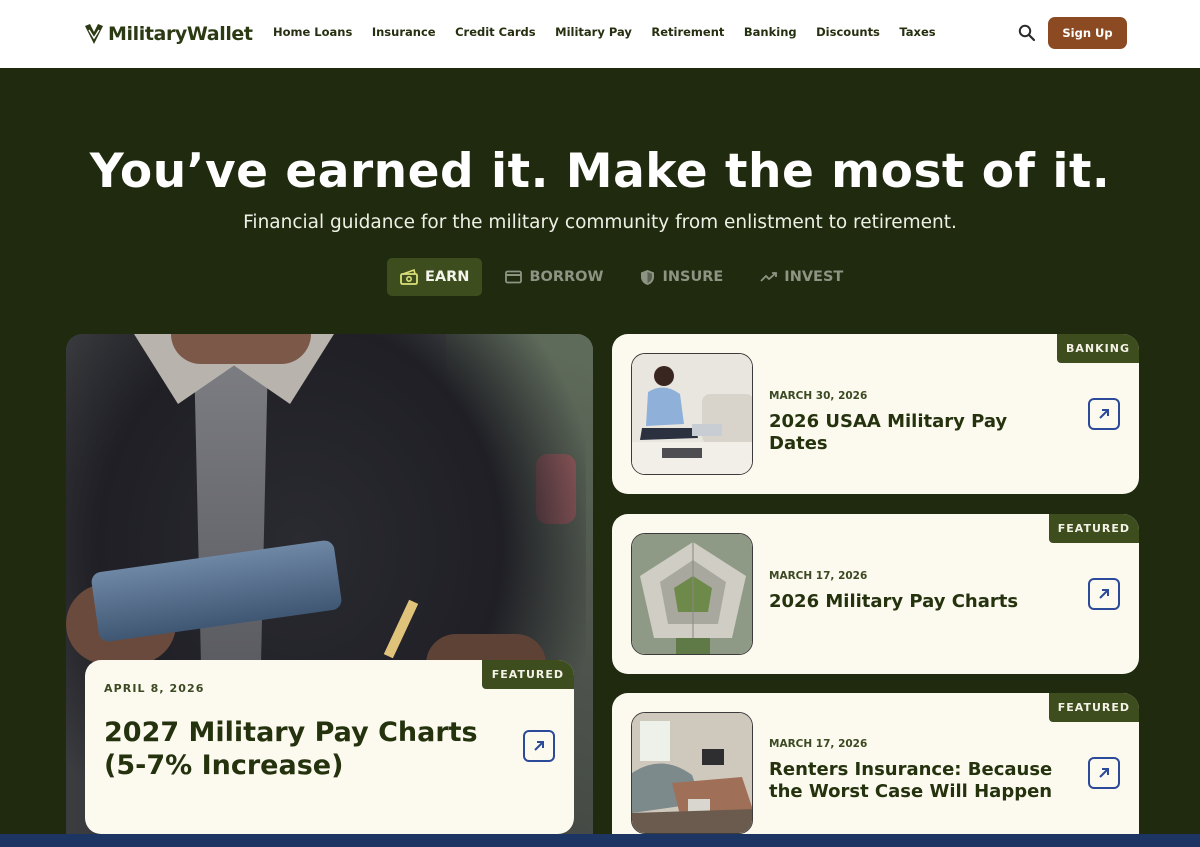 The width and height of the screenshot is (1200, 847). Describe the element at coordinates (814, 277) in the screenshot. I see `tab-invest-label: INVEST` at that location.